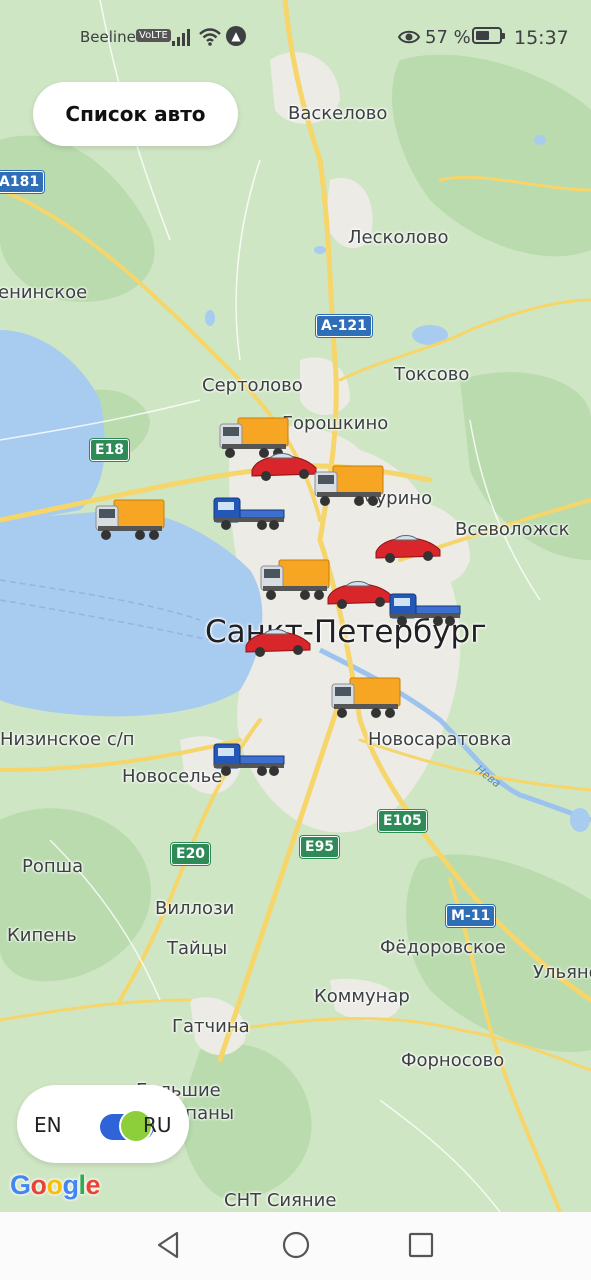 This screenshot has height=1280, width=591. I want to click on back-icon, so click(169, 1245).